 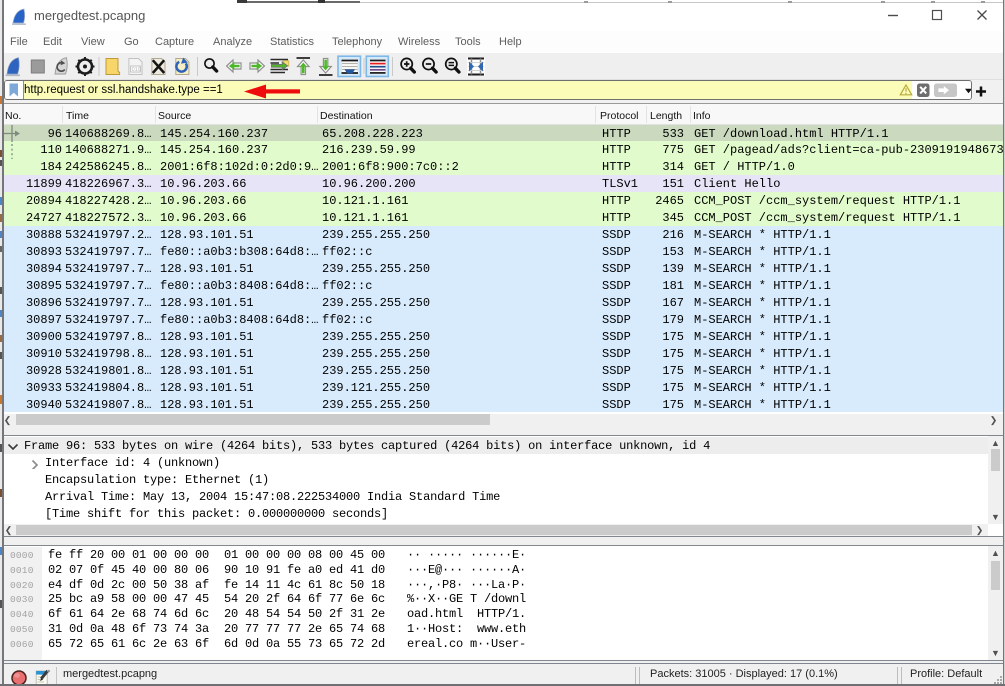 I want to click on svg-text: 010, so click(x=136, y=70).